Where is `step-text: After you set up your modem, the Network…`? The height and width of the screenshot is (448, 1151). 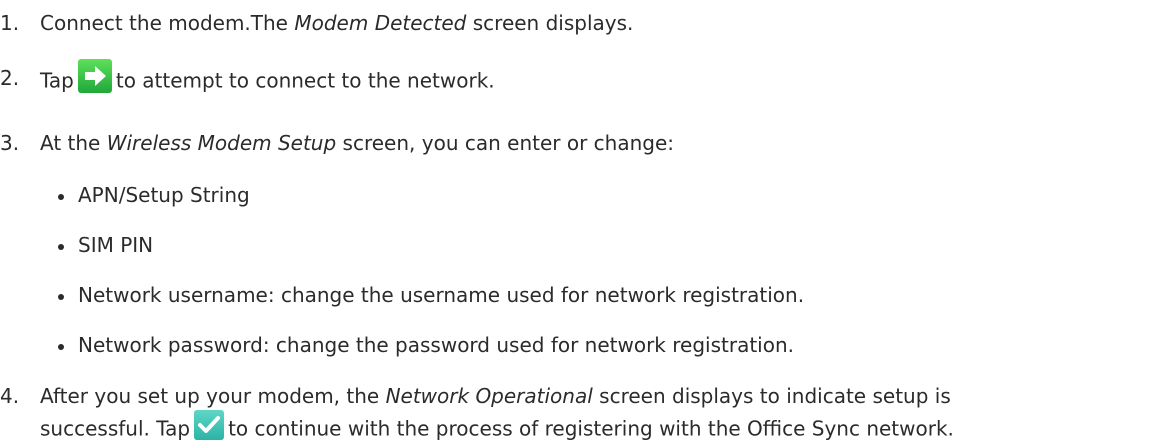 step-text: After you set up your modem, the Network… is located at coordinates (495, 396).